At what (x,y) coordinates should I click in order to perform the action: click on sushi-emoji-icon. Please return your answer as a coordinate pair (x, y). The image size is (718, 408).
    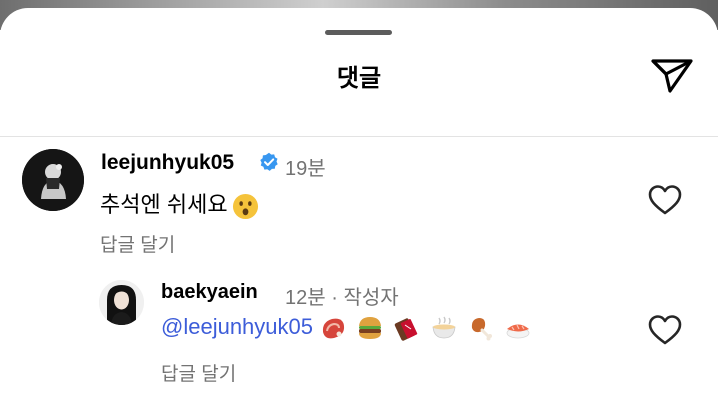
    Looking at the image, I should click on (518, 331).